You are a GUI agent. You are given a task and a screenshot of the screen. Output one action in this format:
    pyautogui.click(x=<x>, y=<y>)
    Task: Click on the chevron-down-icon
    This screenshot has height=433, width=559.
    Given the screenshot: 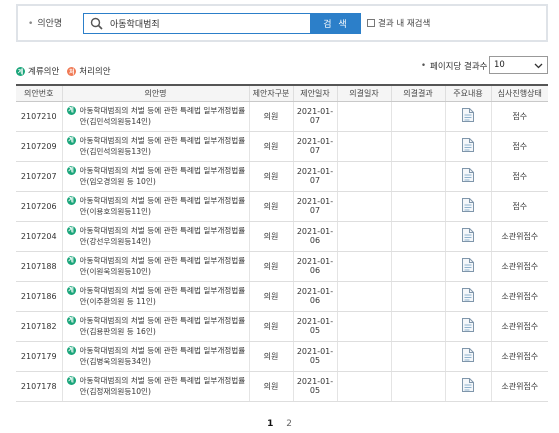 What is the action you would take?
    pyautogui.click(x=538, y=66)
    